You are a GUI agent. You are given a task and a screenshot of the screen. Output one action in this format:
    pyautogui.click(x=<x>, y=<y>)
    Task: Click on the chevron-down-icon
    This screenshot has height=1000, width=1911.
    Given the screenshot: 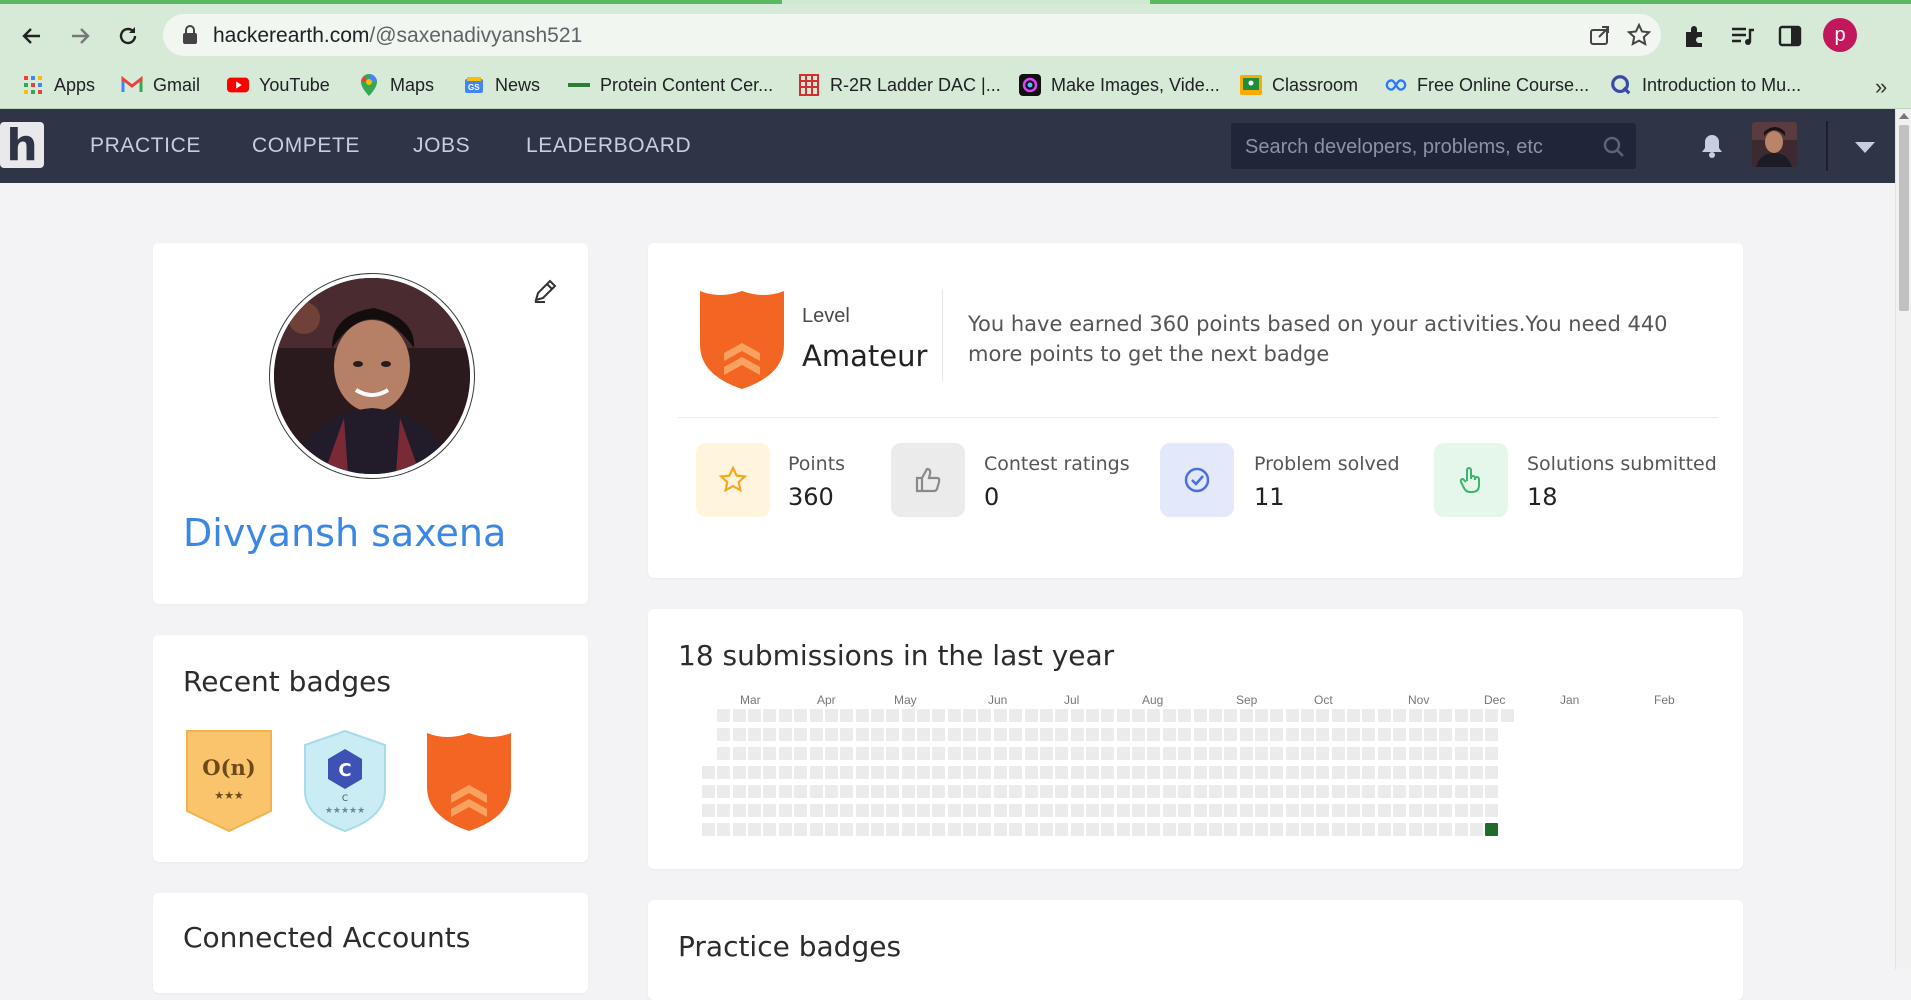 What is the action you would take?
    pyautogui.click(x=1865, y=147)
    